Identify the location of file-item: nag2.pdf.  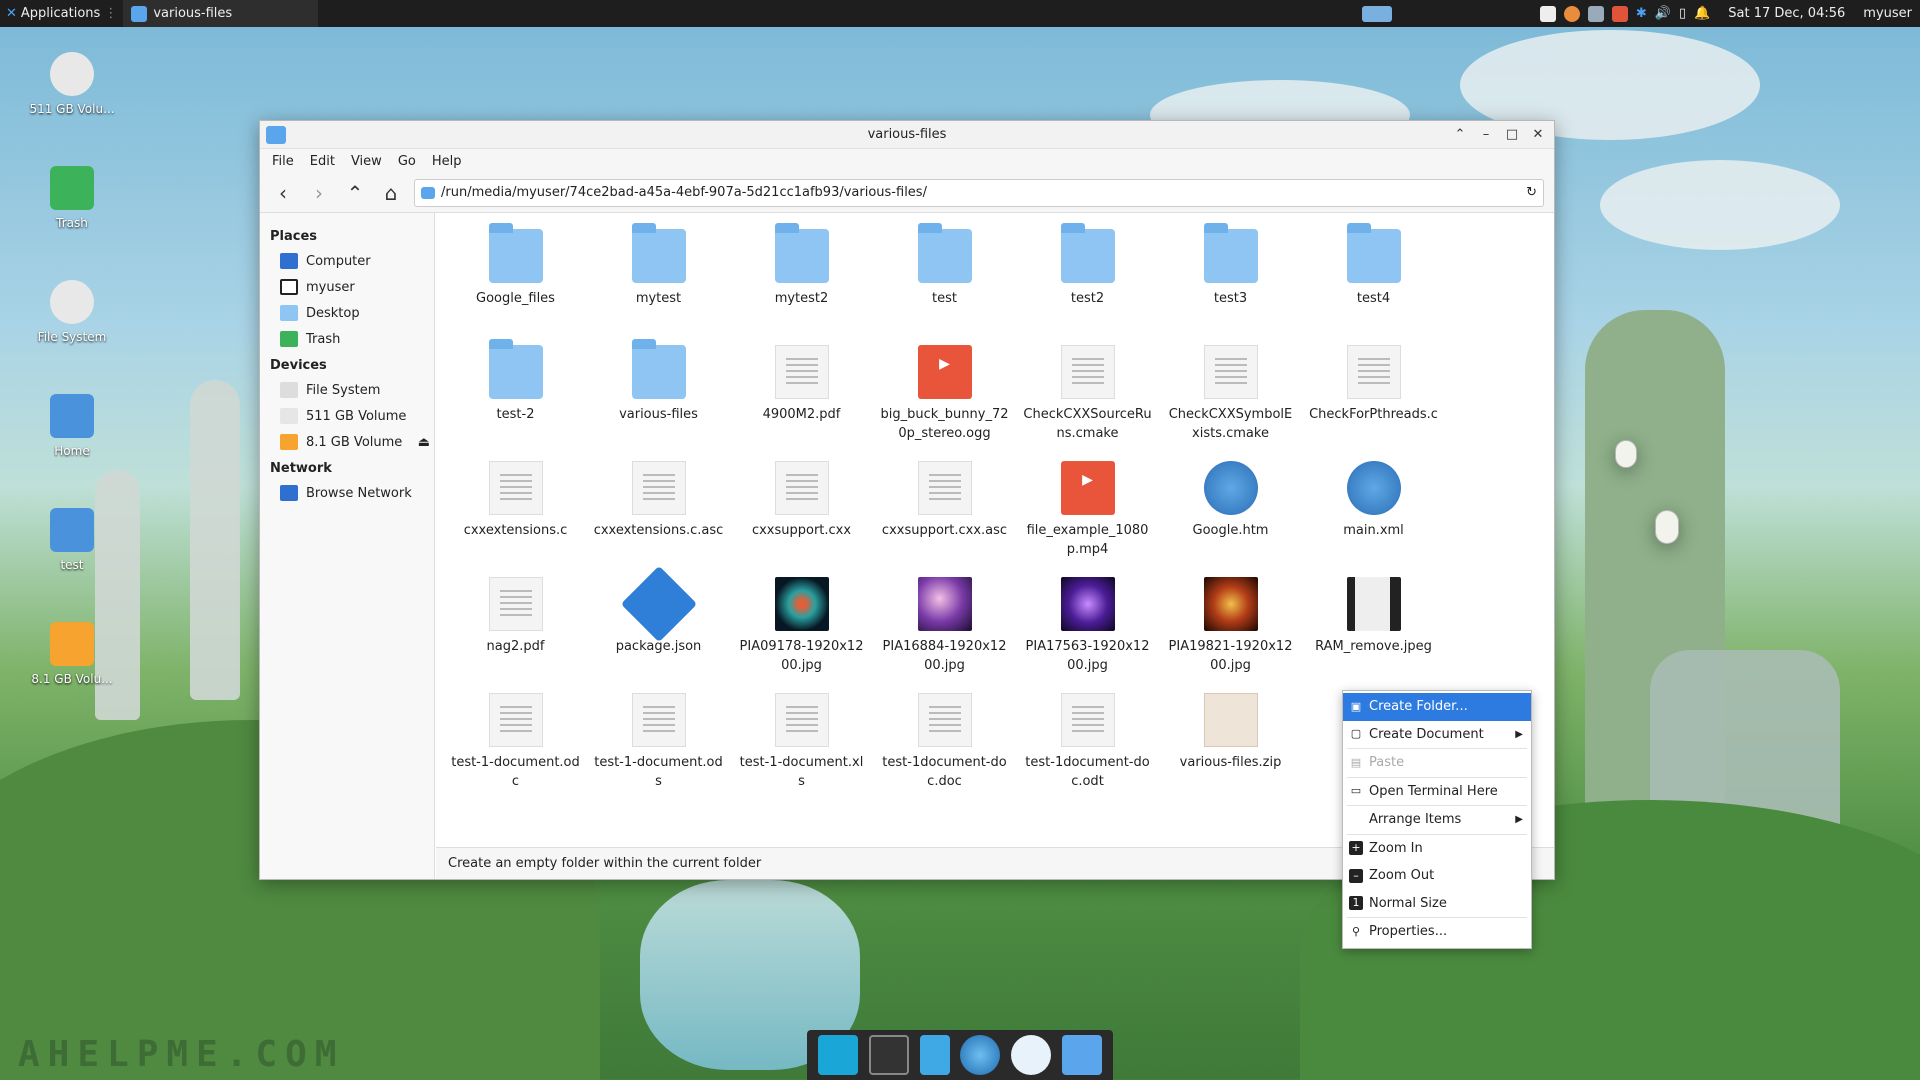
(515, 627).